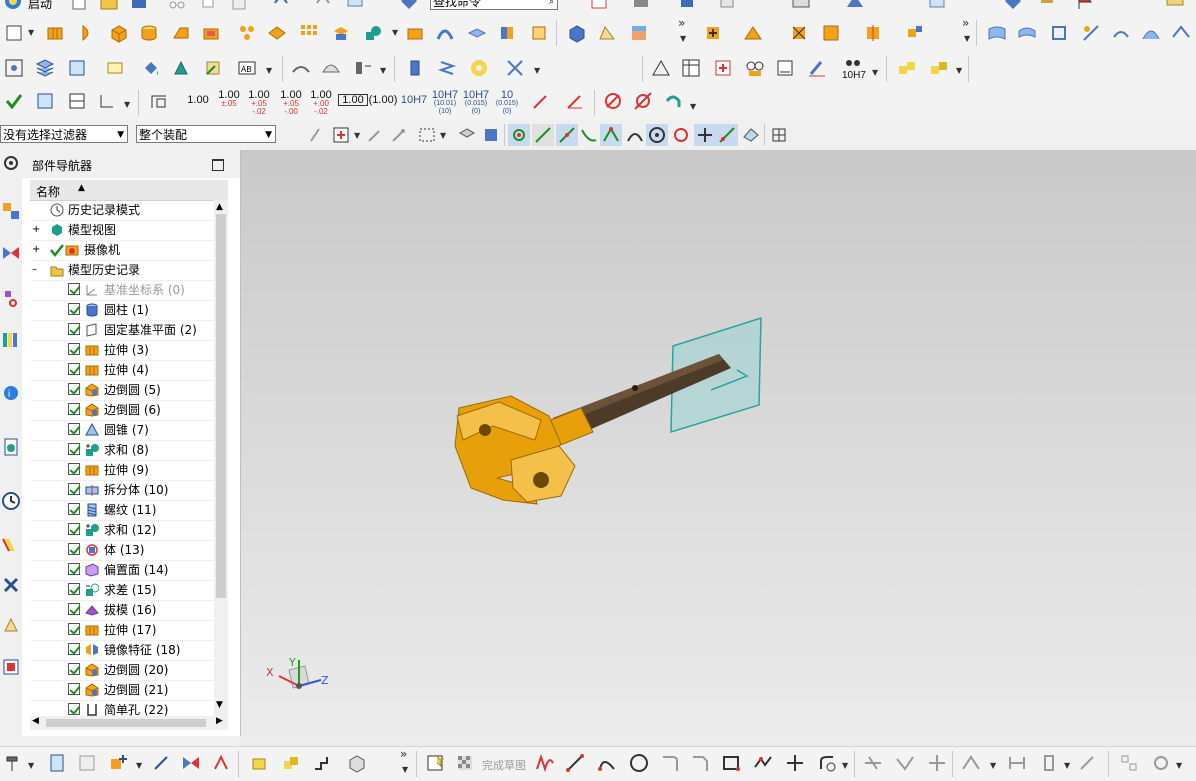  What do you see at coordinates (751, 135) in the screenshot?
I see `snap-on-face-icon` at bounding box center [751, 135].